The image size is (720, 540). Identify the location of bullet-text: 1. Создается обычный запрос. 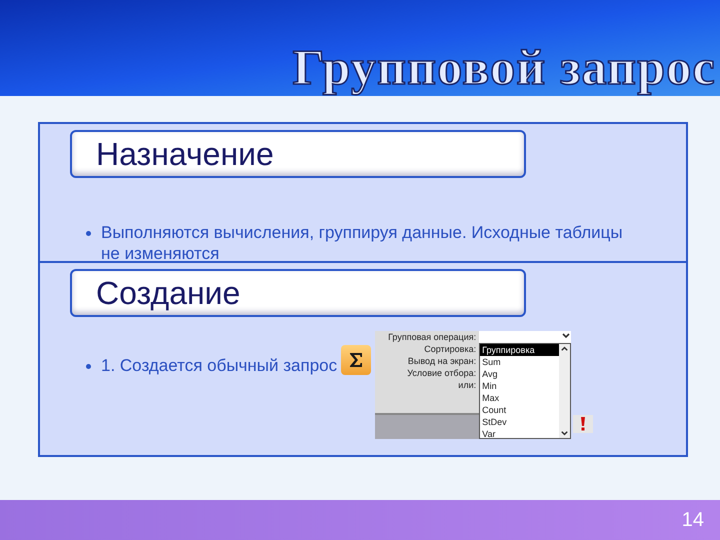
(219, 365).